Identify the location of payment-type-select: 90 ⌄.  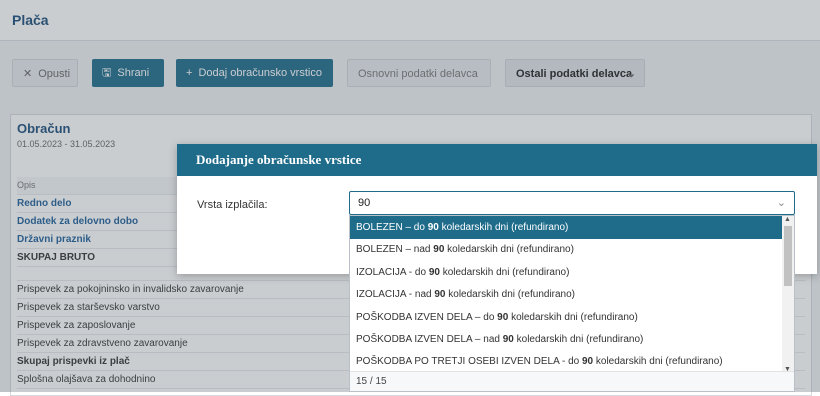
(572, 203).